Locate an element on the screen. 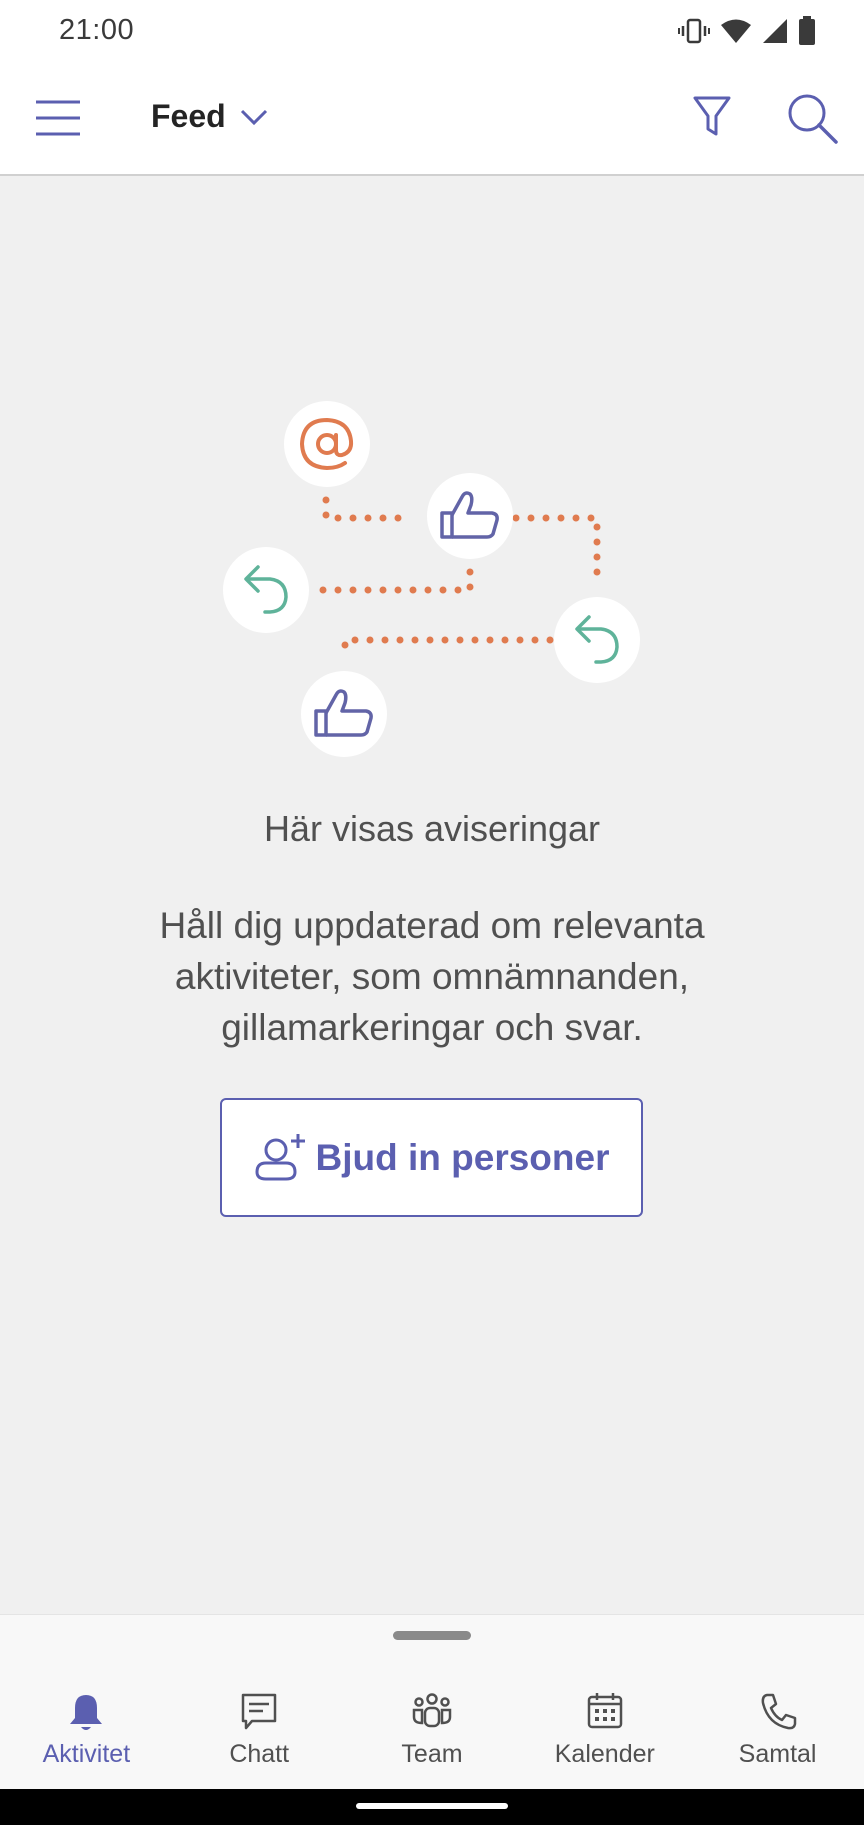 This screenshot has height=1825, width=864. notifications-illustration is located at coordinates (431, 579).